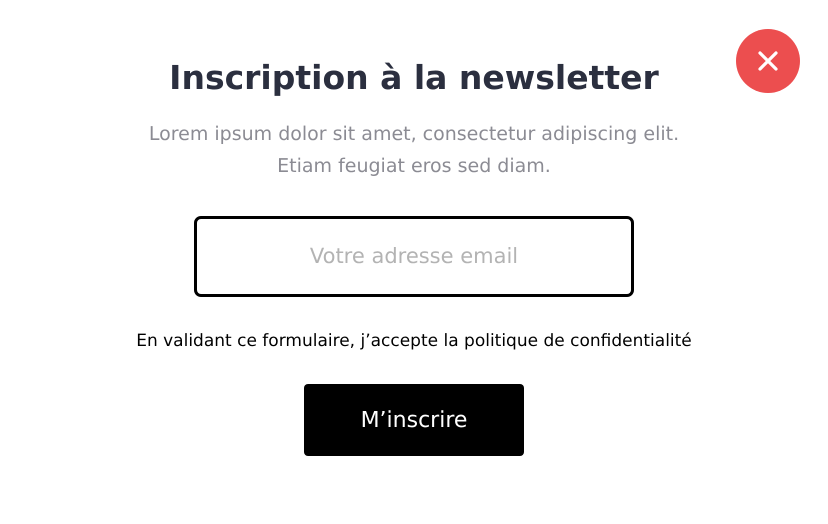  What do you see at coordinates (414, 341) in the screenshot?
I see `consent-text: En validant ce formulaire, j’accepte la politique de confidentialité` at bounding box center [414, 341].